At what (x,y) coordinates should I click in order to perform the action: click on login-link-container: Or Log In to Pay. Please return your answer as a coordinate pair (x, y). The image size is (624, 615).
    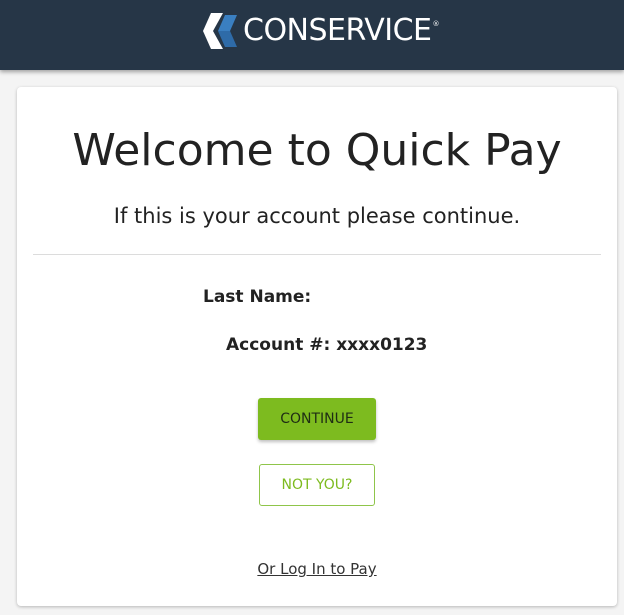
    Looking at the image, I should click on (317, 569).